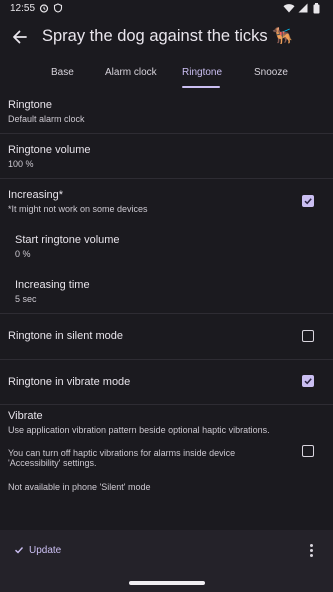 This screenshot has height=592, width=333. What do you see at coordinates (166, 382) in the screenshot?
I see `setting-vibrate-mode: Ringtone in vibrate mode` at bounding box center [166, 382].